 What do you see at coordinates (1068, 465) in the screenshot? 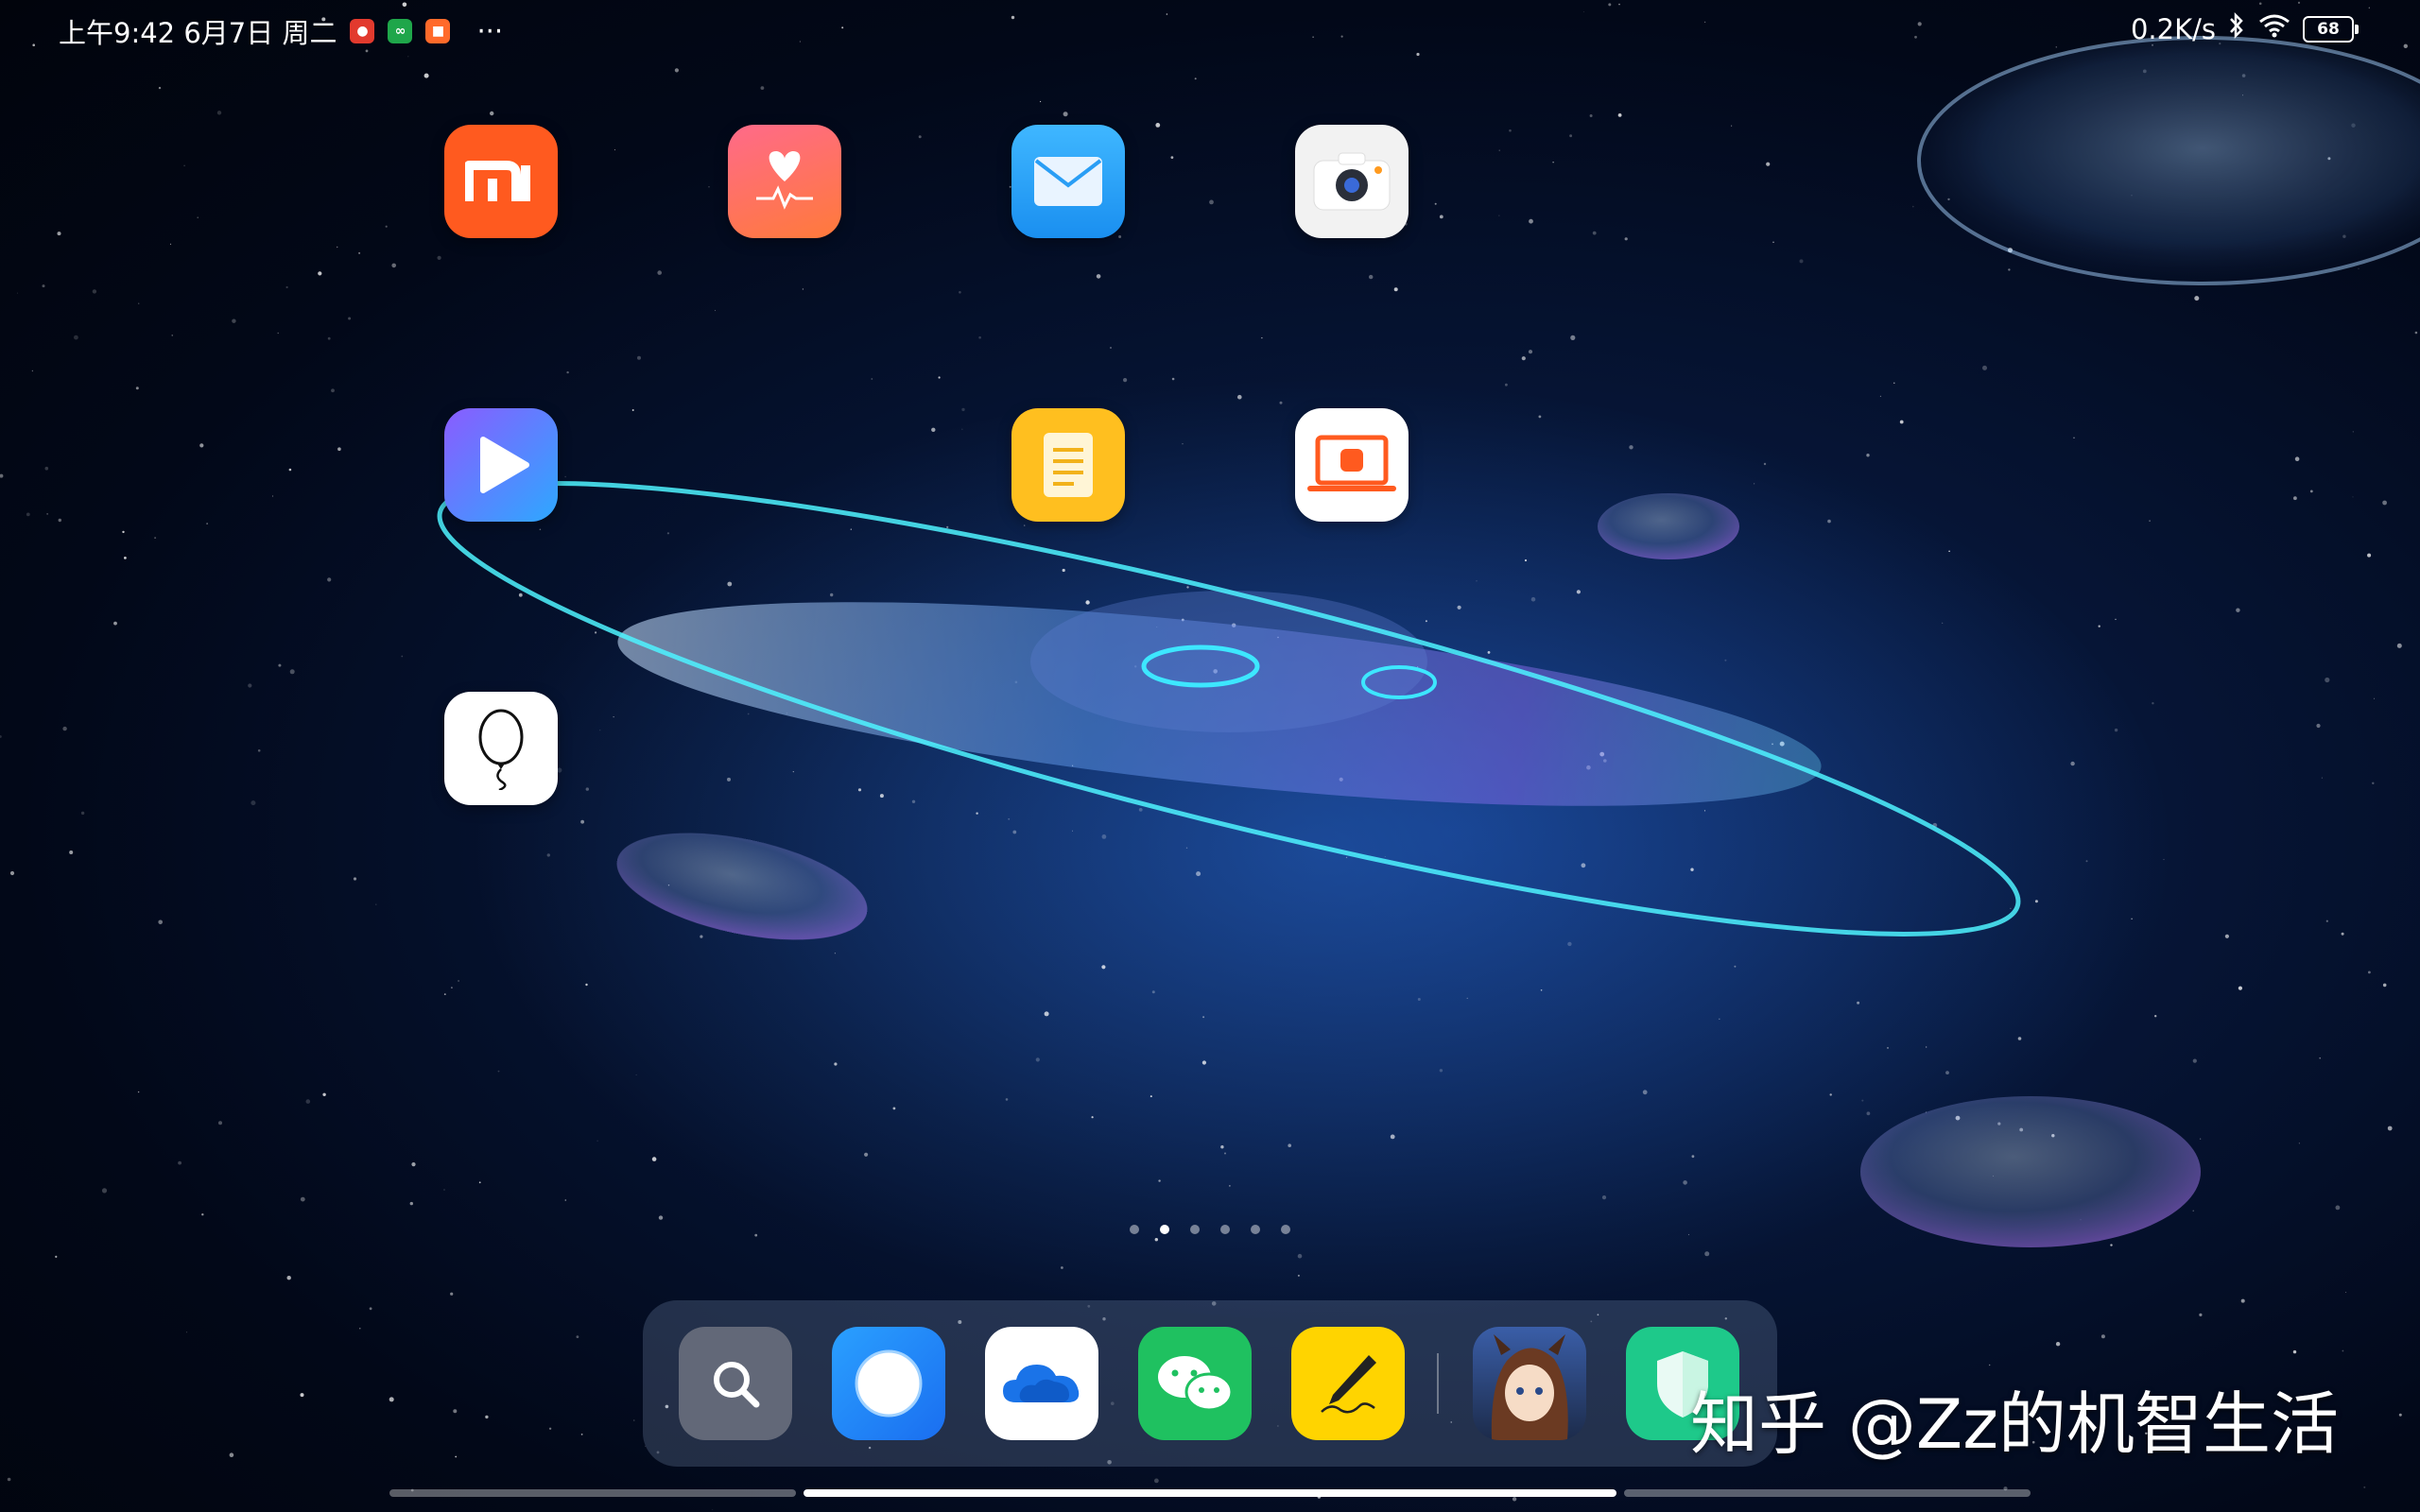
I see `notes-app-icon` at bounding box center [1068, 465].